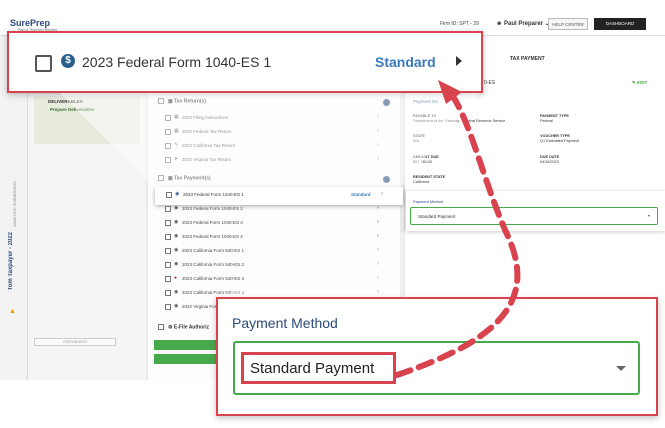 Image resolution: width=665 pixels, height=428 pixels. Describe the element at coordinates (285, 323) in the screenshot. I see `payment-method-label: Payment Method` at that location.